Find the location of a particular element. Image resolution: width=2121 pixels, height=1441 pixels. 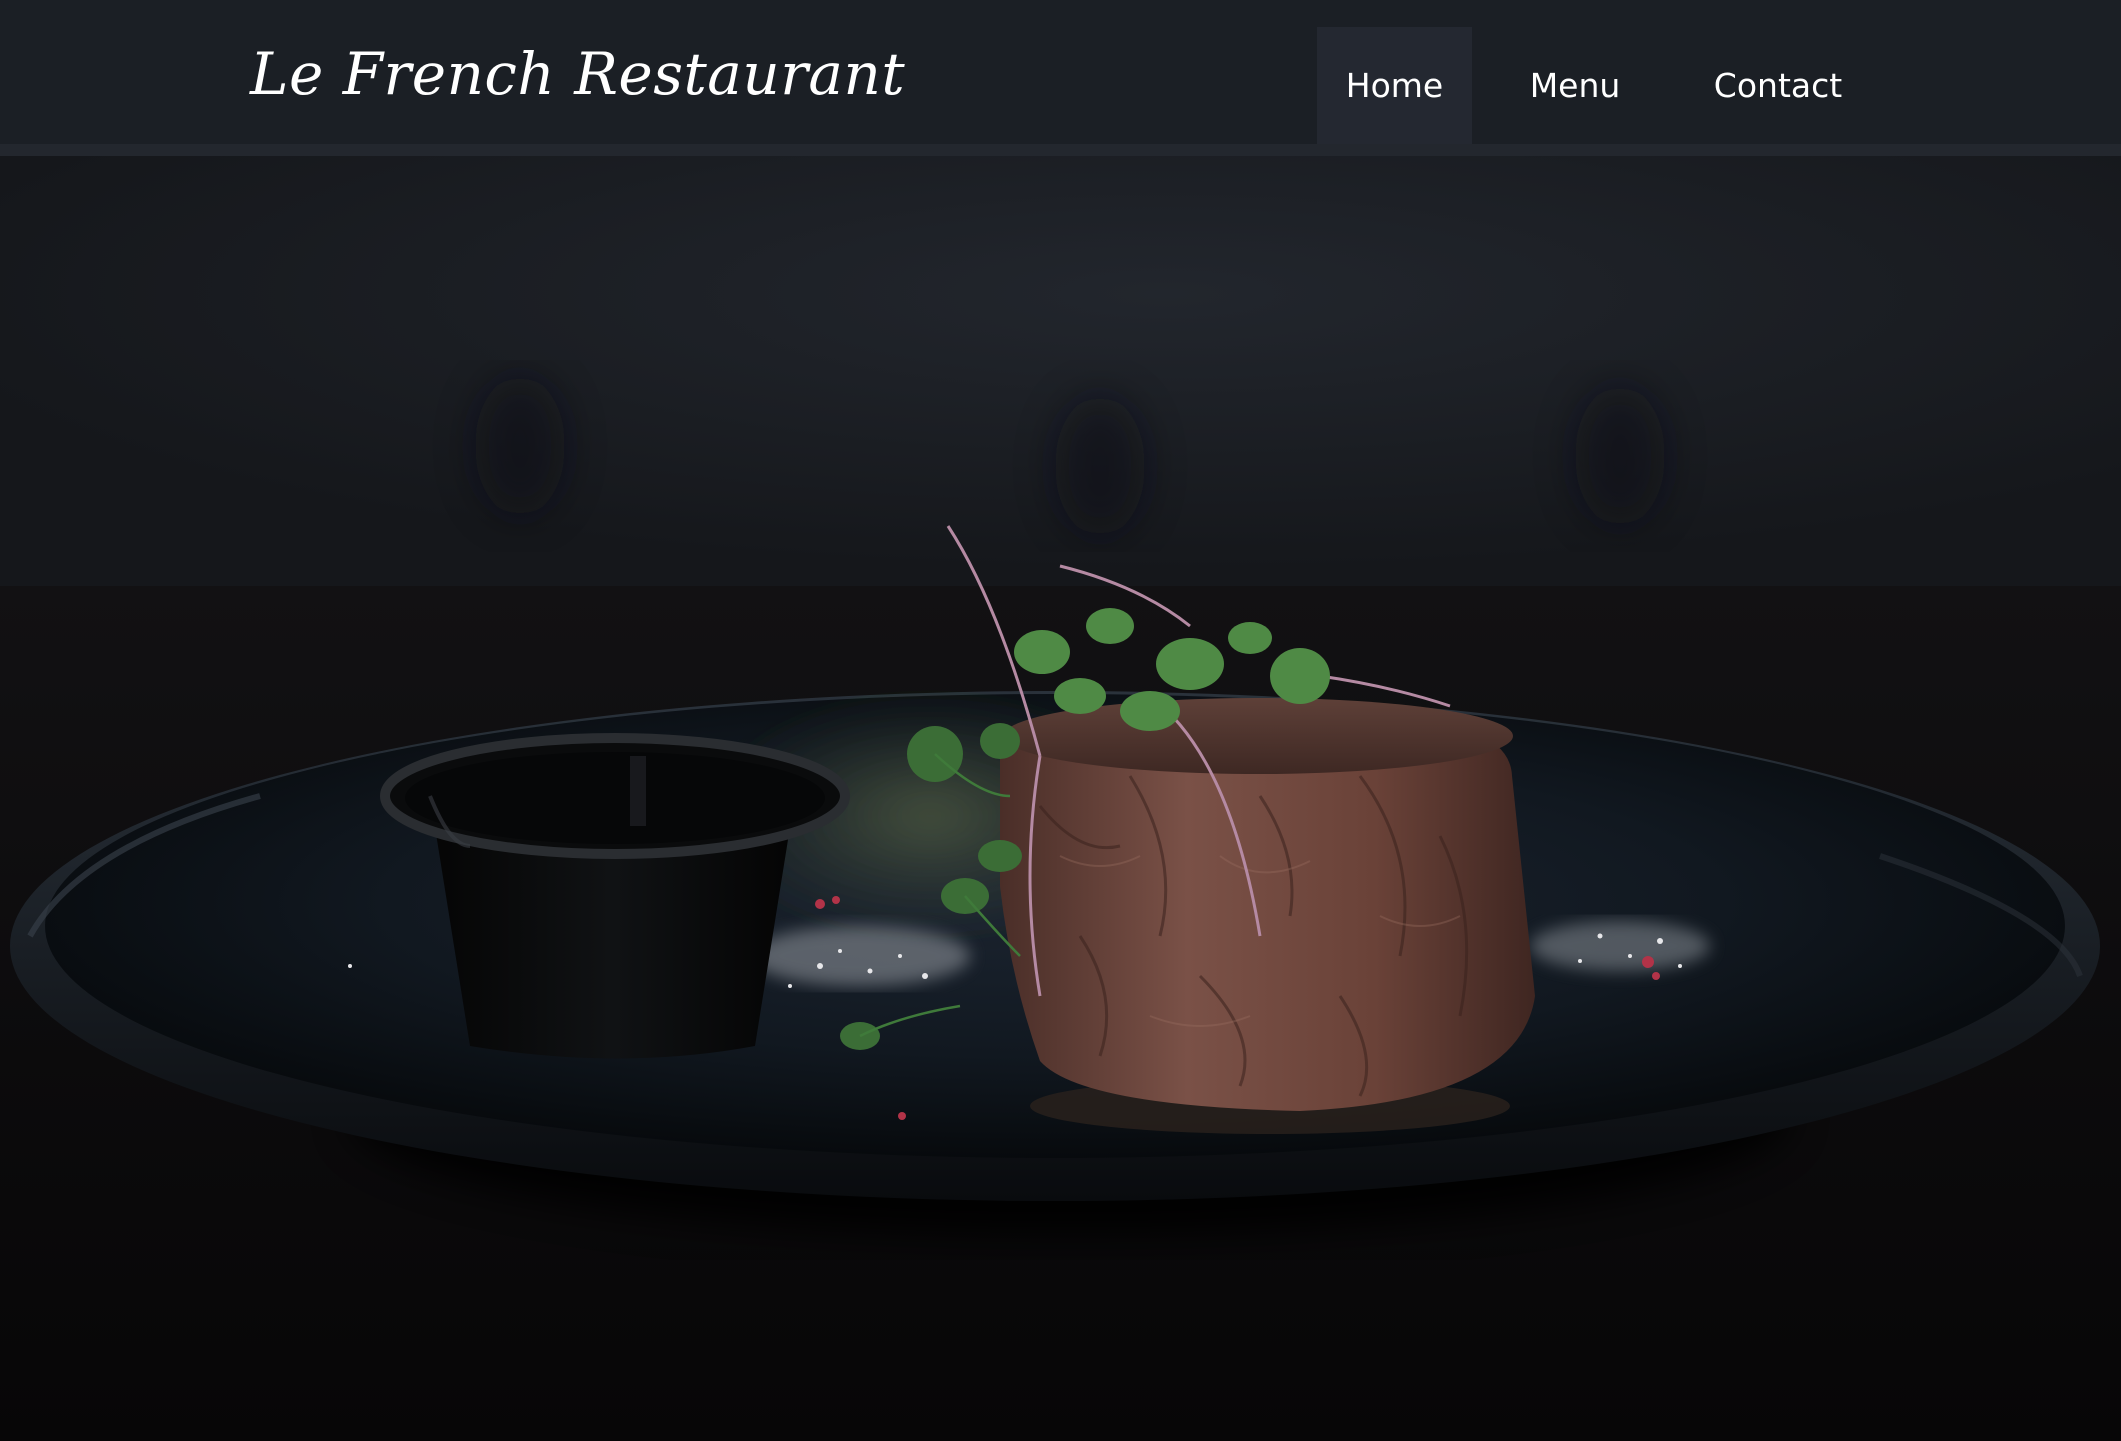

nav-item-home: Home is located at coordinates (1394, 85).